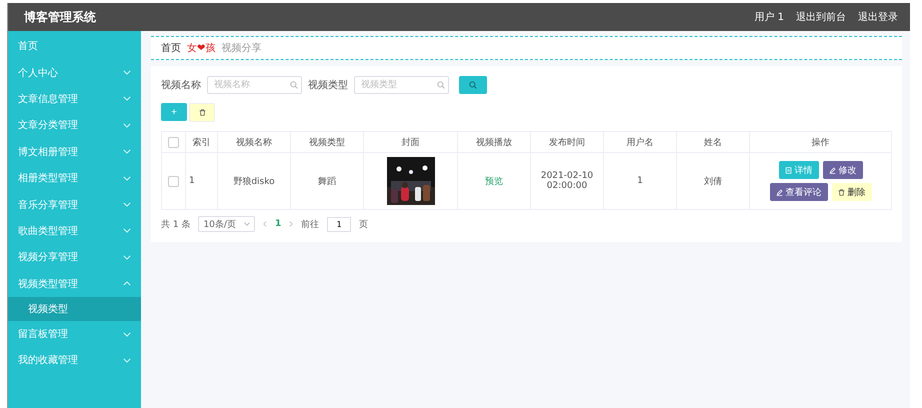  Describe the element at coordinates (74, 125) in the screenshot. I see `sidebar-item: 文章分类管理` at that location.